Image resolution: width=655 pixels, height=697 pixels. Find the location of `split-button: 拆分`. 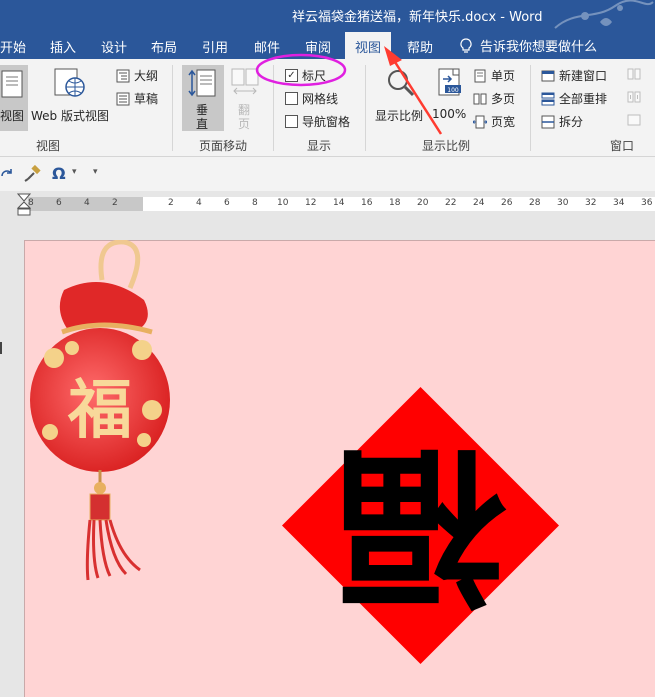

split-button: 拆分 is located at coordinates (562, 121).